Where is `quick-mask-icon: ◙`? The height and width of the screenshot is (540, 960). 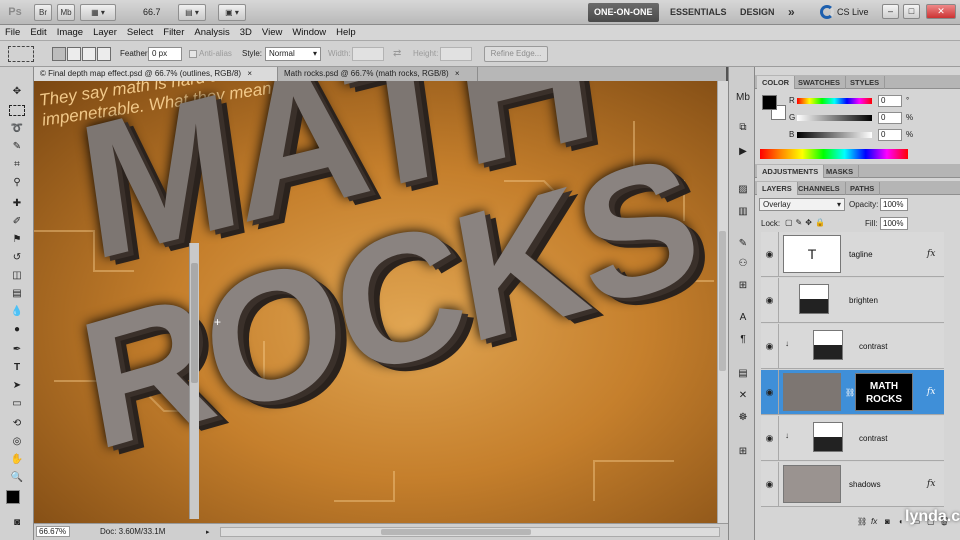
quick-mask-icon: ◙ is located at coordinates (17, 522).